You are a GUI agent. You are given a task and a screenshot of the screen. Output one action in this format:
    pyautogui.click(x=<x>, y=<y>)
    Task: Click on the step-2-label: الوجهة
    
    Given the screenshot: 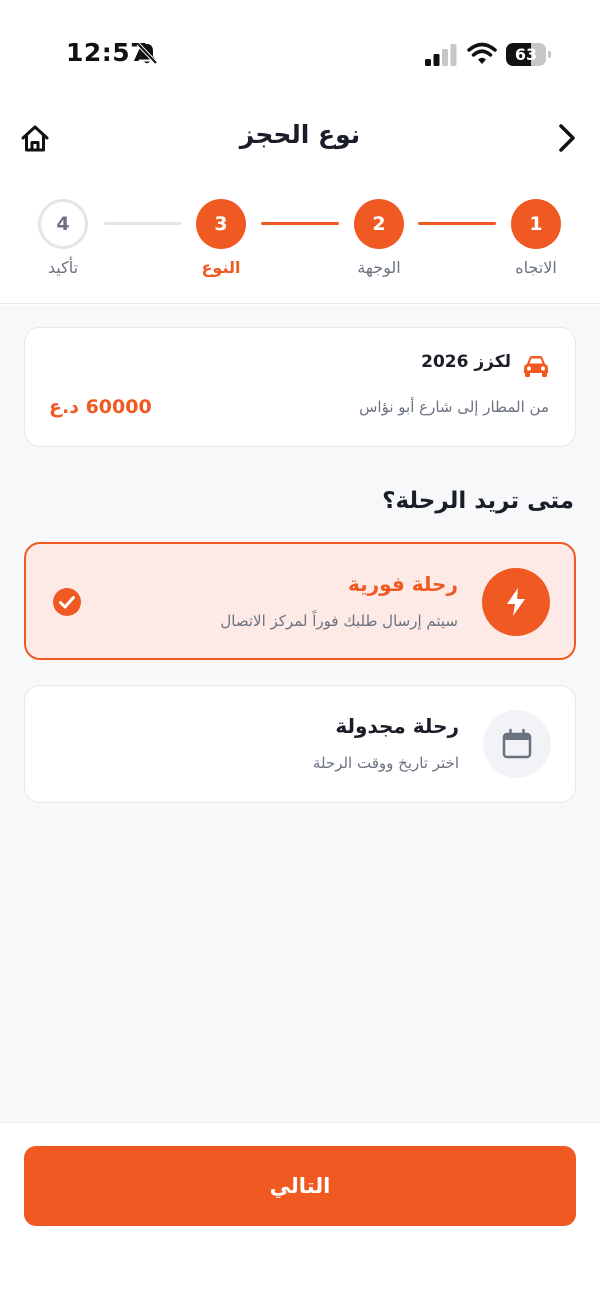 What is the action you would take?
    pyautogui.click(x=379, y=267)
    